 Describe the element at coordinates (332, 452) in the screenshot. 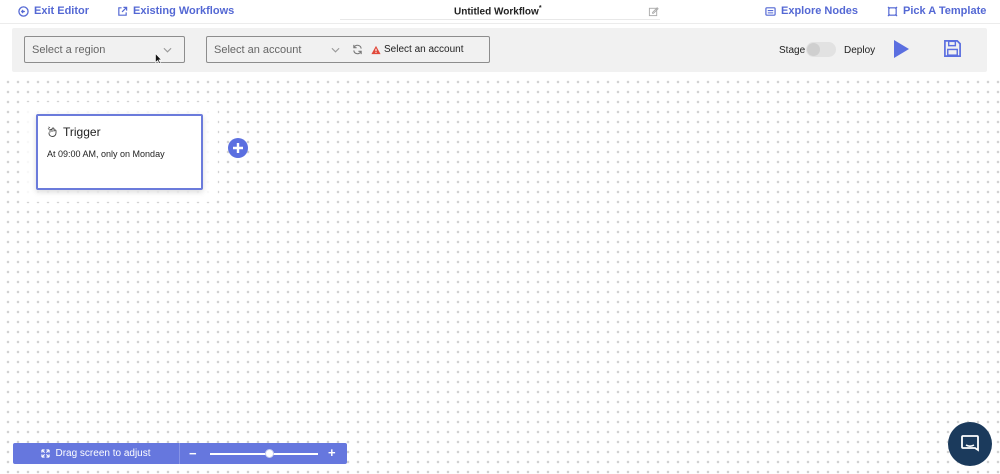

I see `zoom-in-button: +` at that location.